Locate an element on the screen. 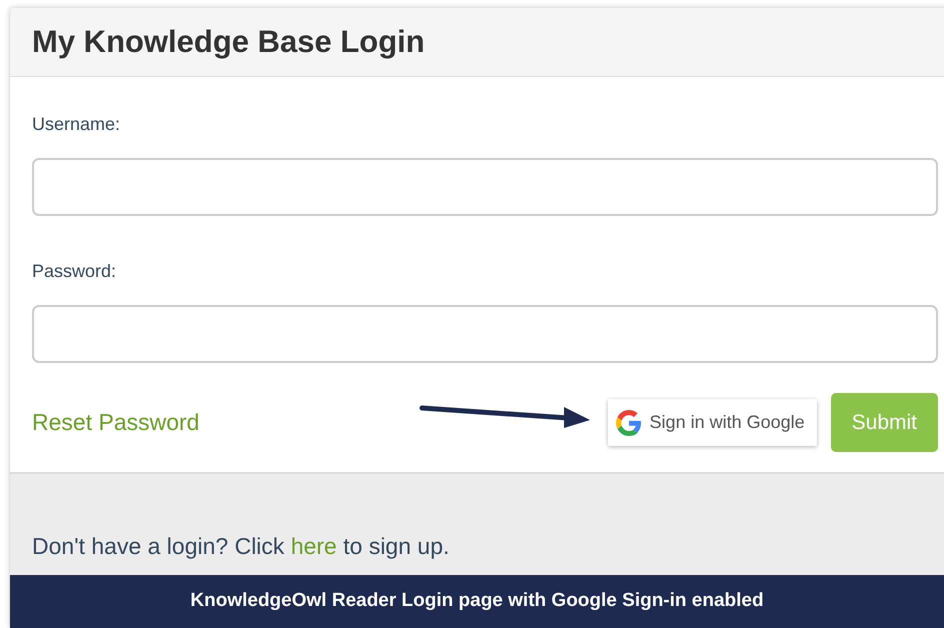  google-icon is located at coordinates (629, 423).